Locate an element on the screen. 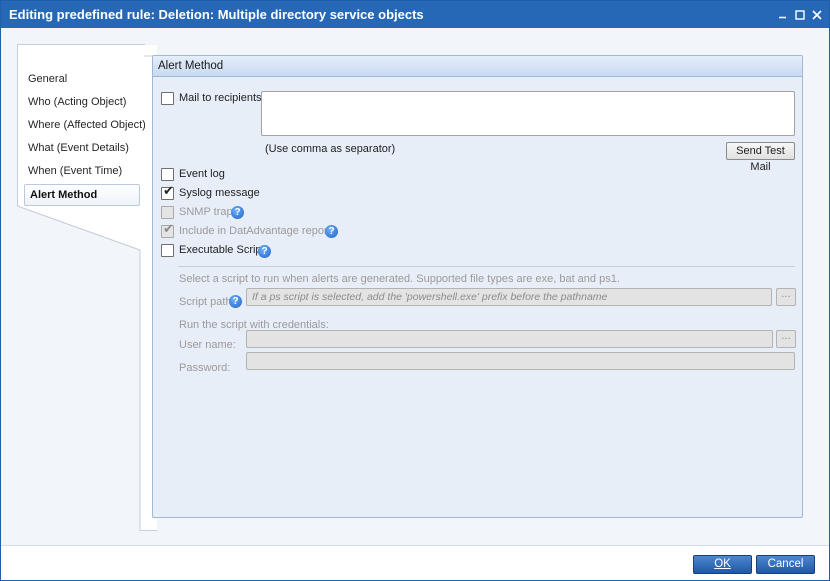 The image size is (830, 581). include-datadvantage-checkbox: ✔ is located at coordinates (167, 230).